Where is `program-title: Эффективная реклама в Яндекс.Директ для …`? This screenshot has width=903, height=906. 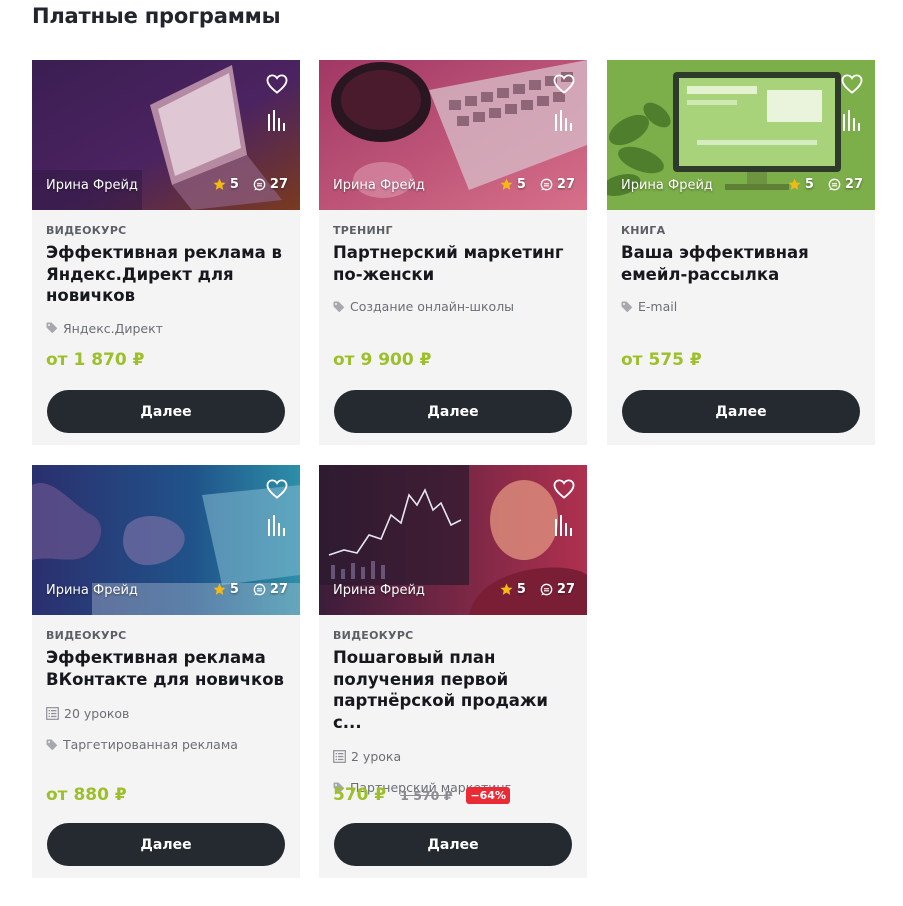 program-title: Эффективная реклама в Яндекс.Директ для … is located at coordinates (166, 274).